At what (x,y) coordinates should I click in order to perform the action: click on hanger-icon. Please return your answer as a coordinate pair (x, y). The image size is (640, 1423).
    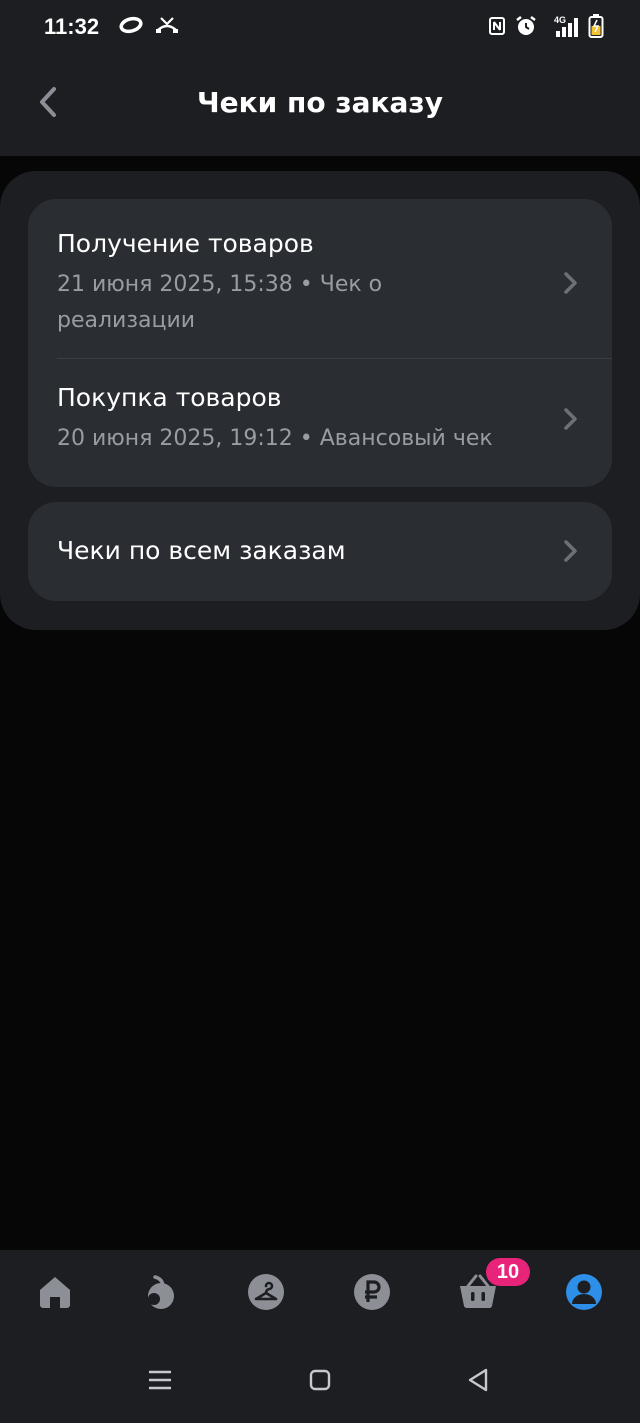
    Looking at the image, I should click on (266, 1294).